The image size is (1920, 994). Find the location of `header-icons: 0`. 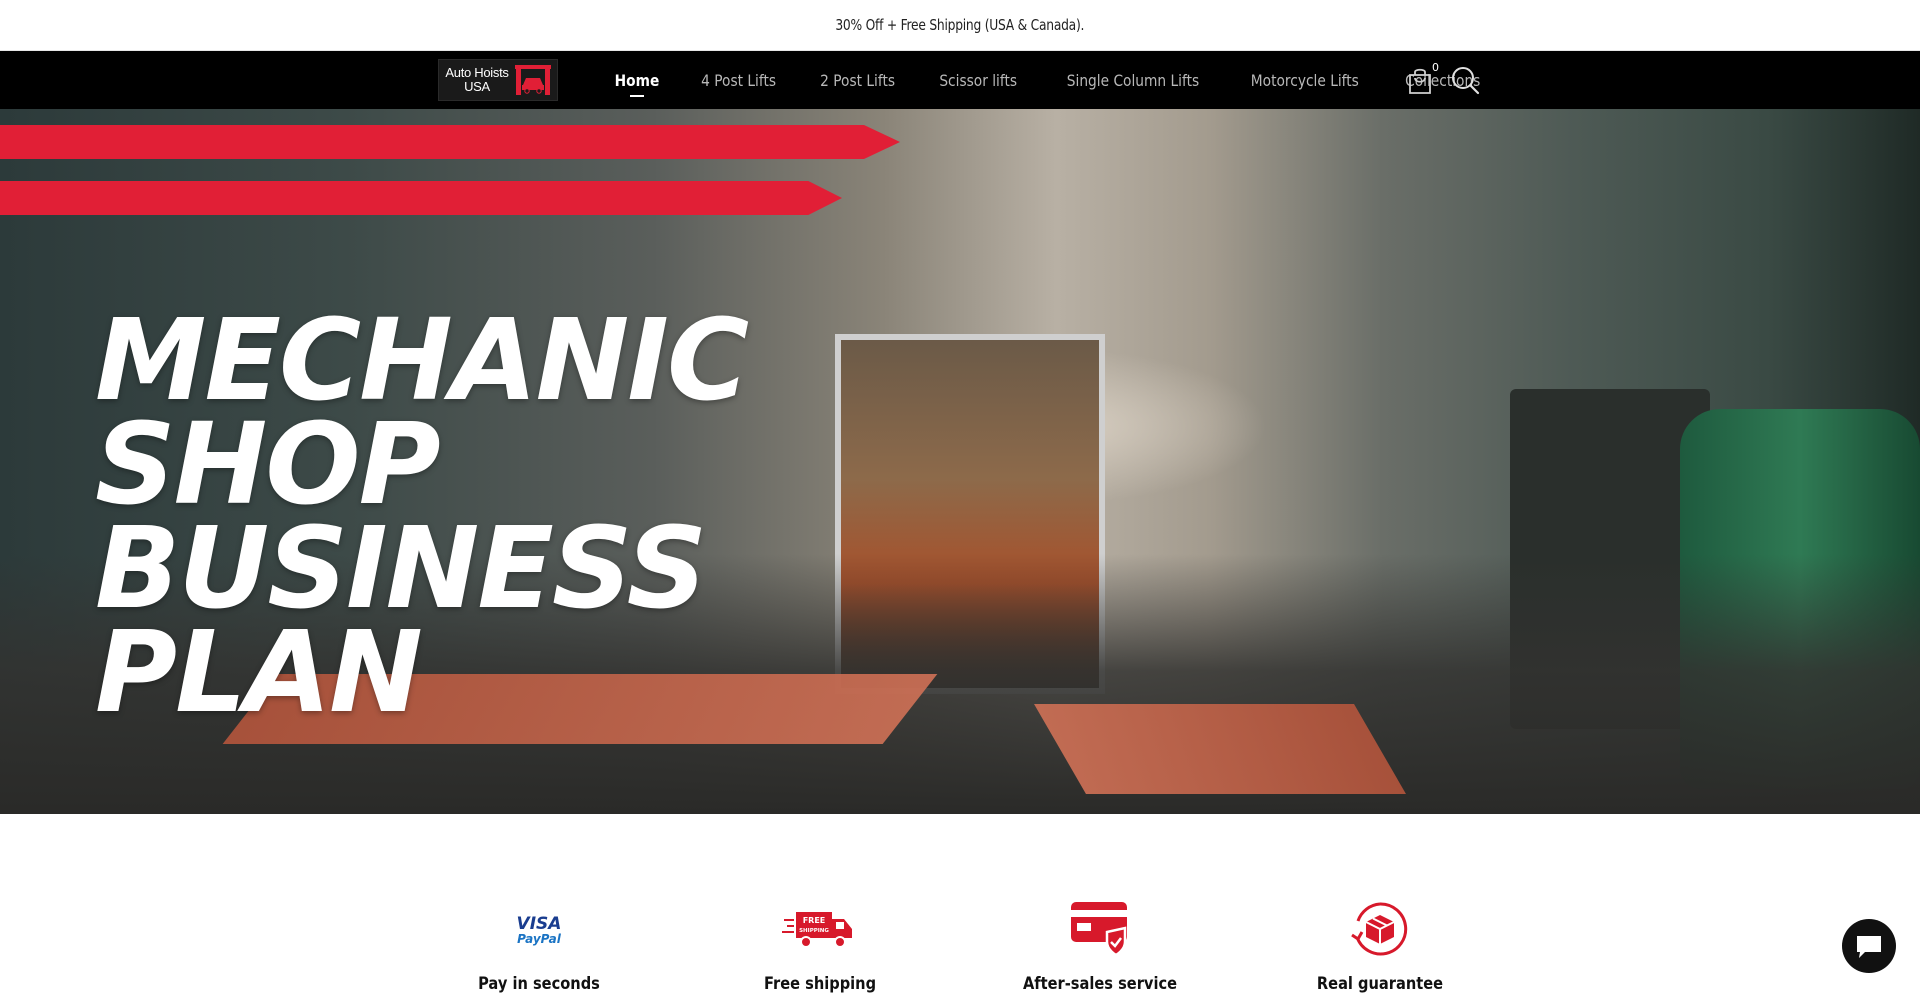

header-icons: 0 is located at coordinates (1443, 80).